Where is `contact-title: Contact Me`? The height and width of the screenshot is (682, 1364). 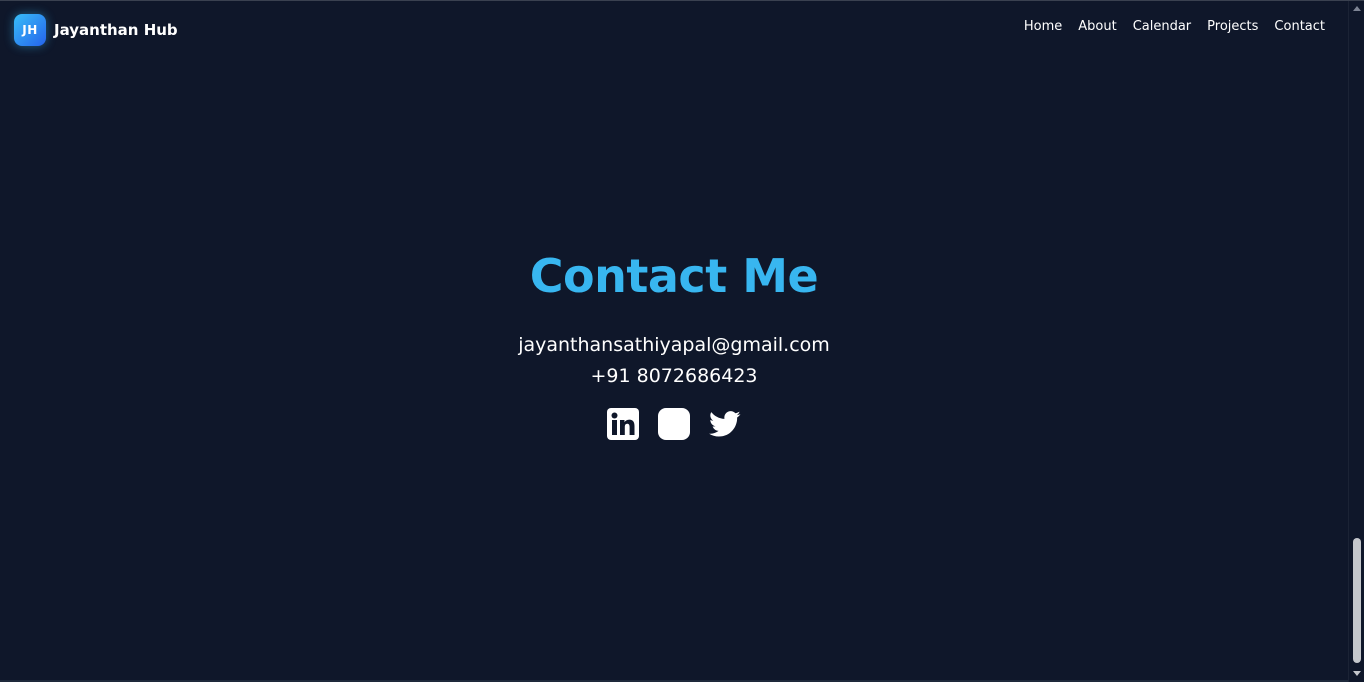
contact-title: Contact Me is located at coordinates (674, 276).